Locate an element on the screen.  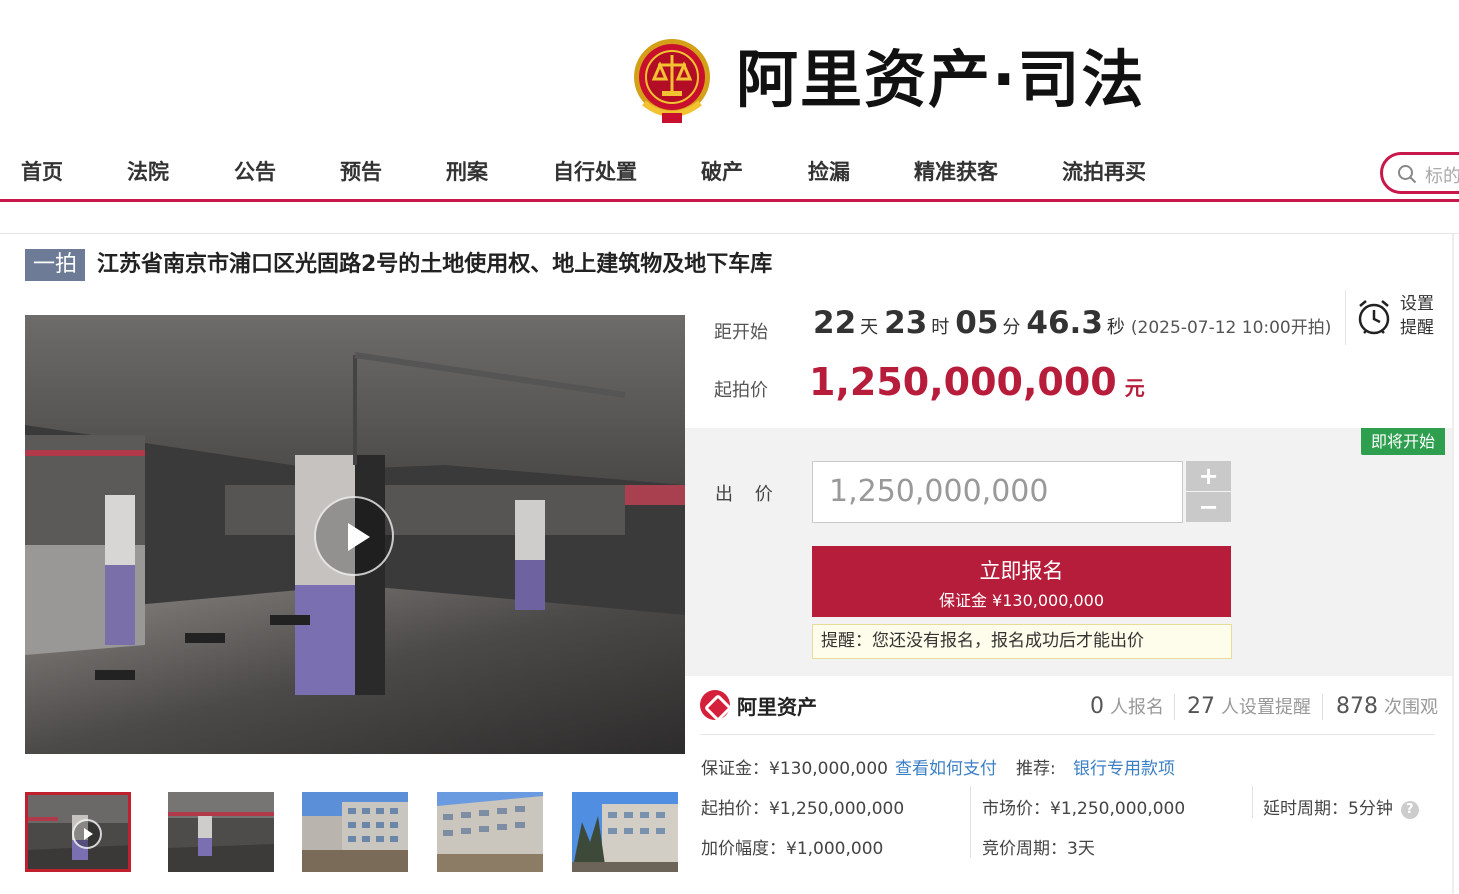
info-increment: 加价幅度：¥1,000,000 is located at coordinates (792, 849).